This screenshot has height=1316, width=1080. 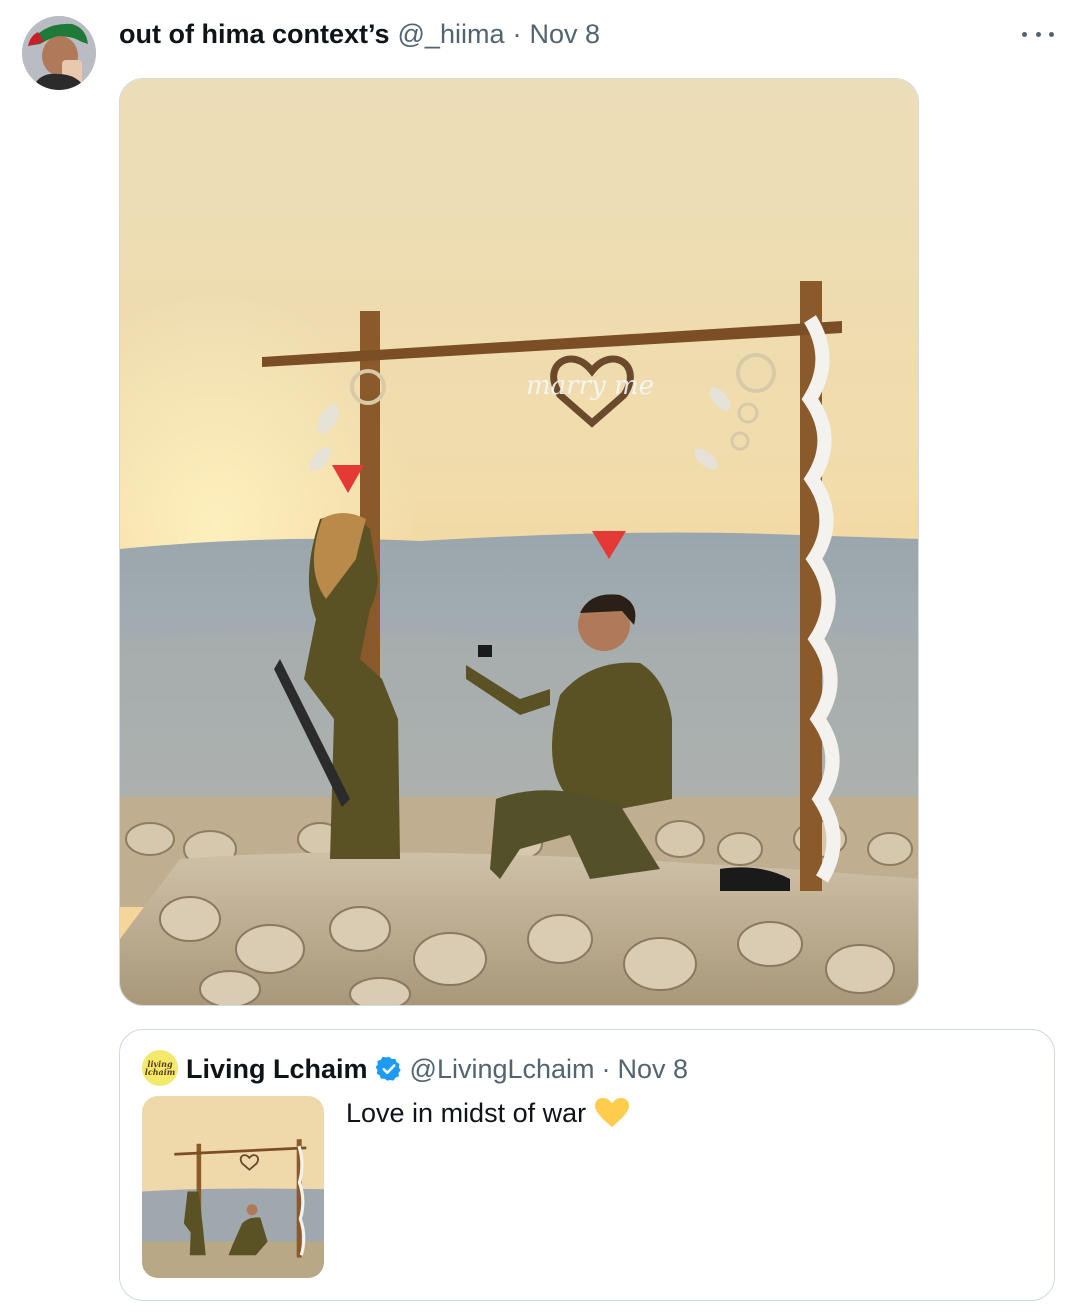 I want to click on quoted-author-avatar: living lchaim, so click(x=160, y=1068).